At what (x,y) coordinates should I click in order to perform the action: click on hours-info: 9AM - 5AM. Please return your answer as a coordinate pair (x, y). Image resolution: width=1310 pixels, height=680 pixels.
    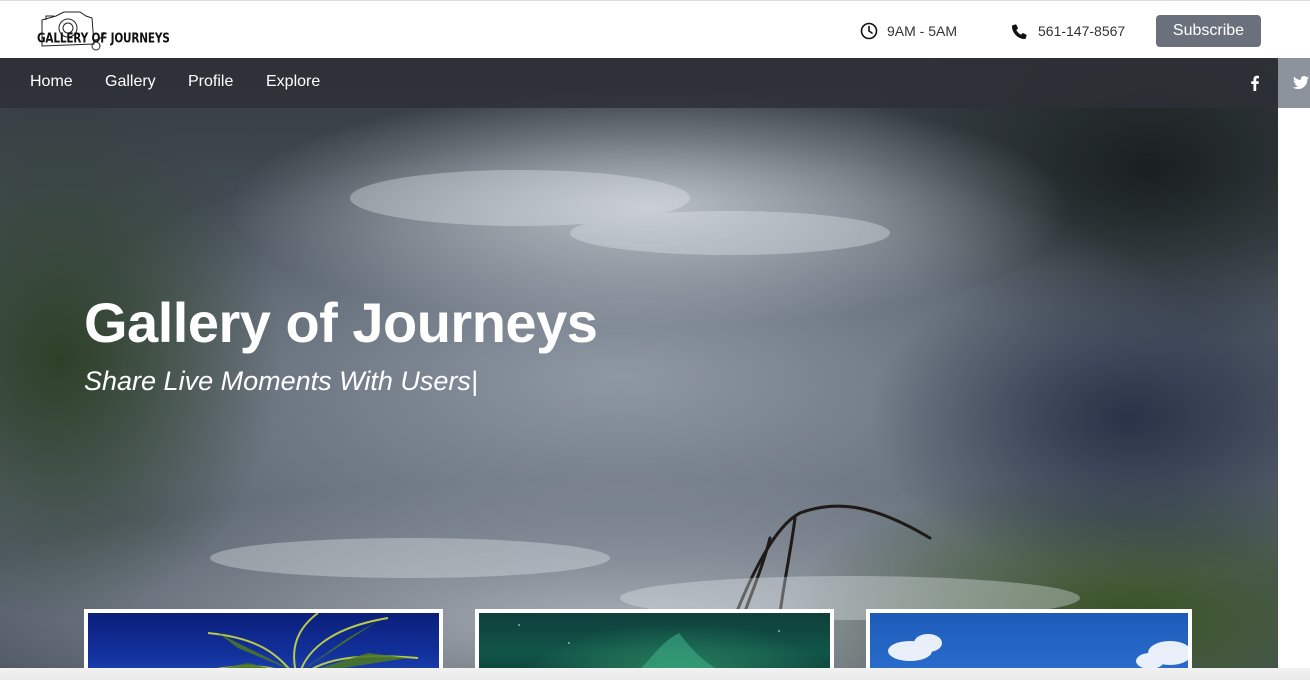
    Looking at the image, I should click on (908, 31).